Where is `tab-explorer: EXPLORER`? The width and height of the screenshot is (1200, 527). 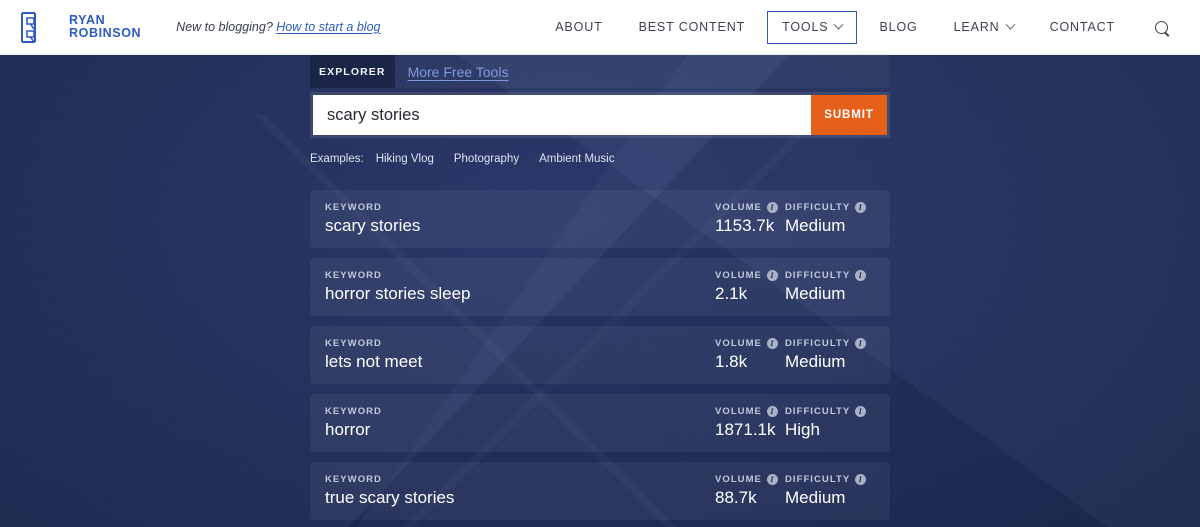 tab-explorer: EXPLORER is located at coordinates (352, 71).